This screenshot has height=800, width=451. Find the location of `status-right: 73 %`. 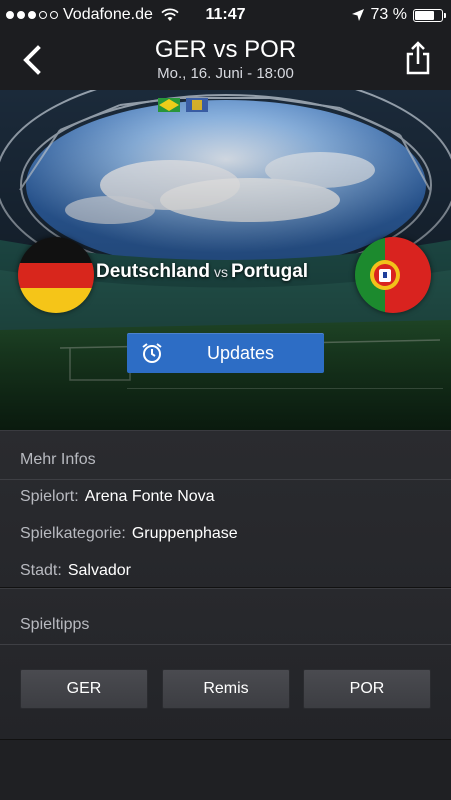

status-right: 73 % is located at coordinates (398, 15).